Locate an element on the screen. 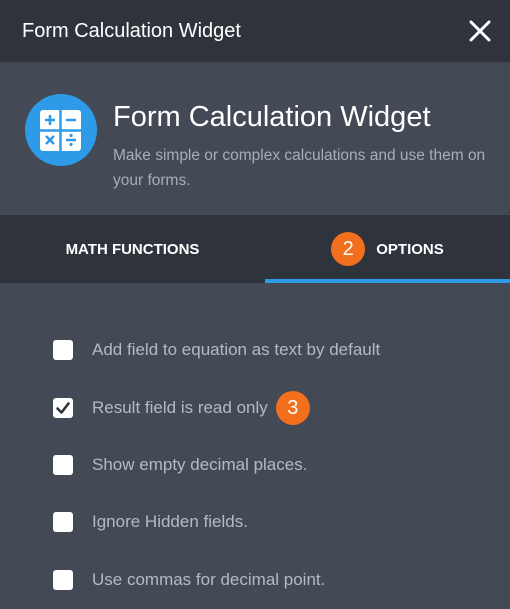  titlebar: Form Calculation Widget is located at coordinates (255, 31).